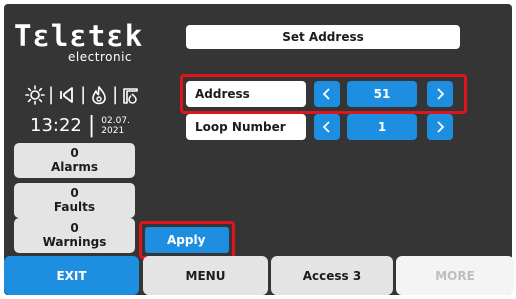 The width and height of the screenshot is (516, 299). What do you see at coordinates (71, 275) in the screenshot?
I see `exit-button: EXIT` at bounding box center [71, 275].